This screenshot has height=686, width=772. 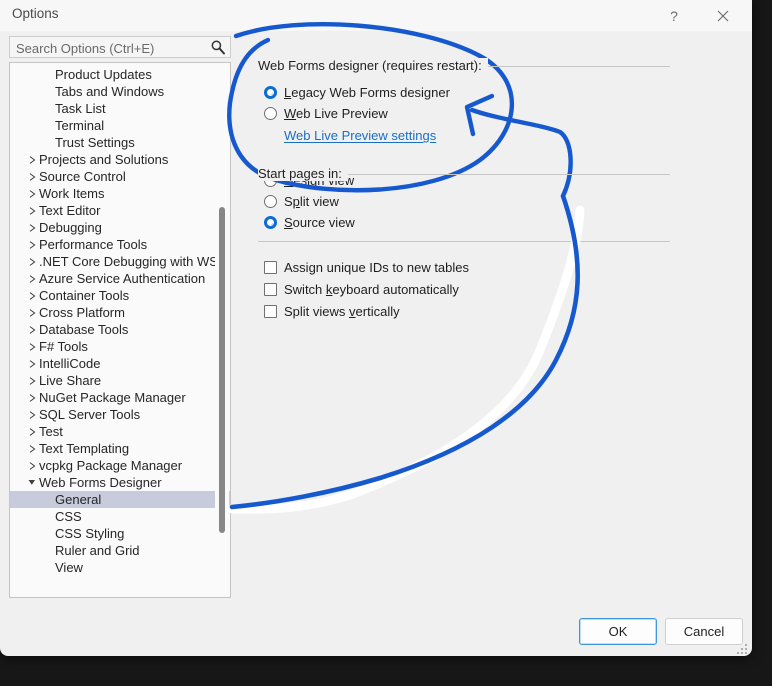 I want to click on search-box, so click(x=120, y=47).